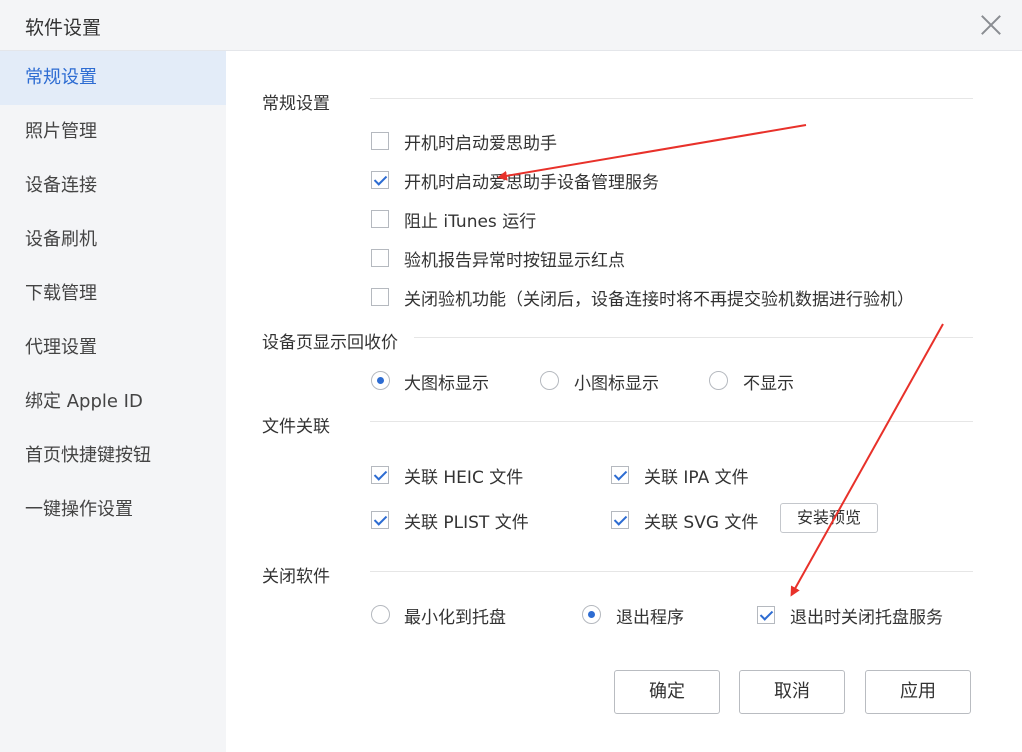  I want to click on sidebar-item-shortcuts: 首页快捷键按钮, so click(113, 456).